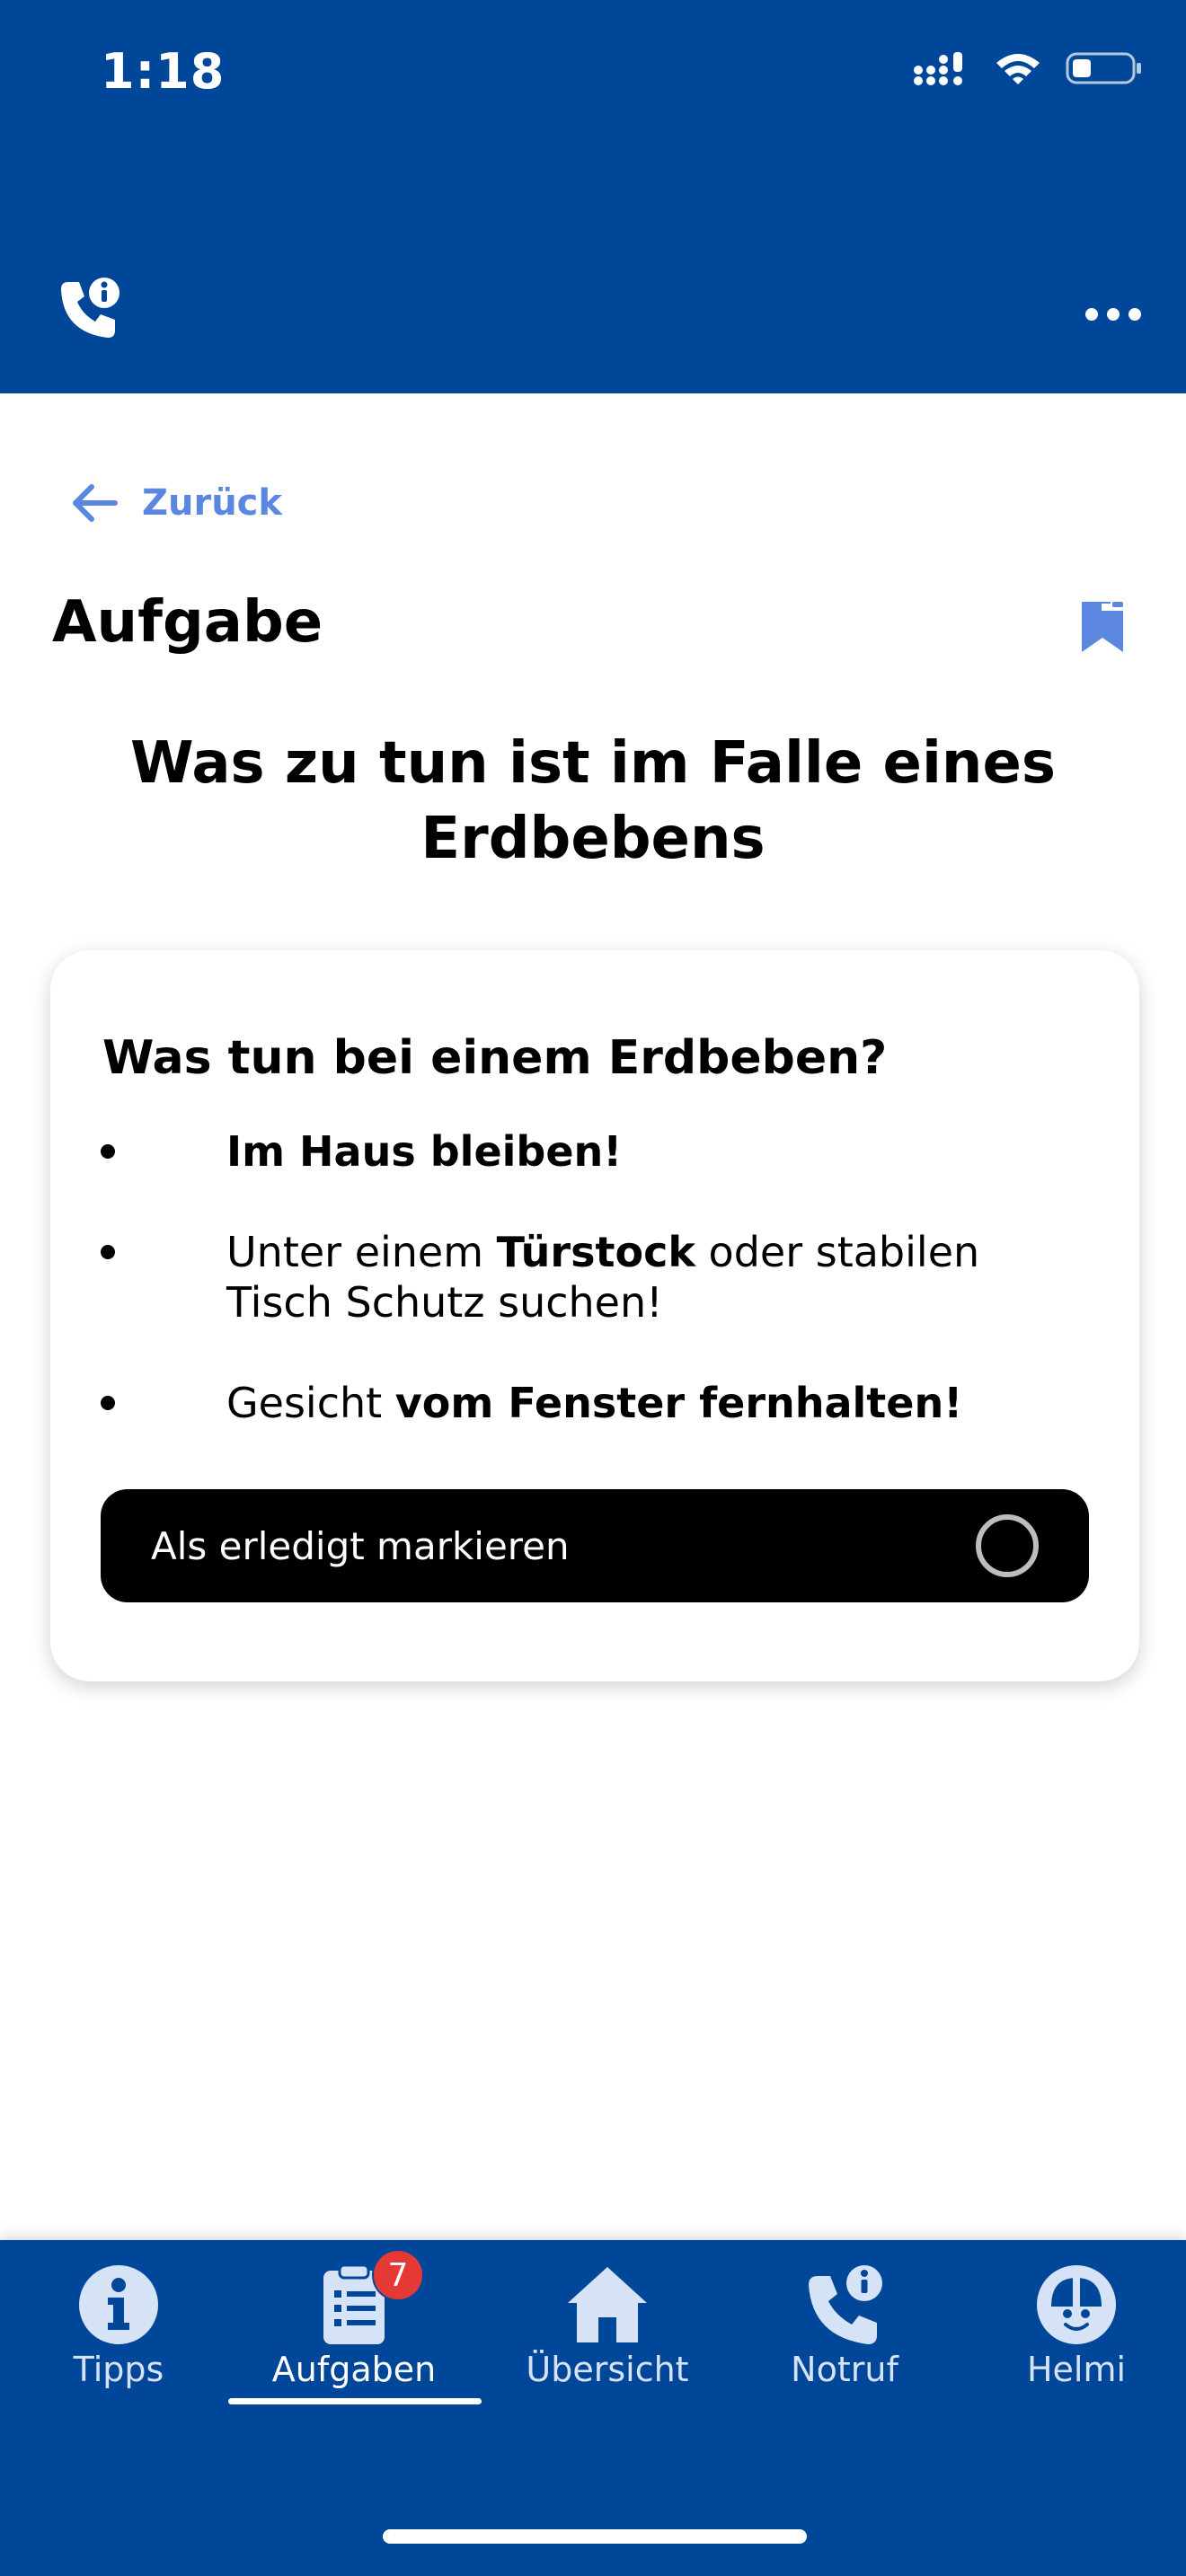 The image size is (1186, 2576). I want to click on back-button: Zurück, so click(175, 503).